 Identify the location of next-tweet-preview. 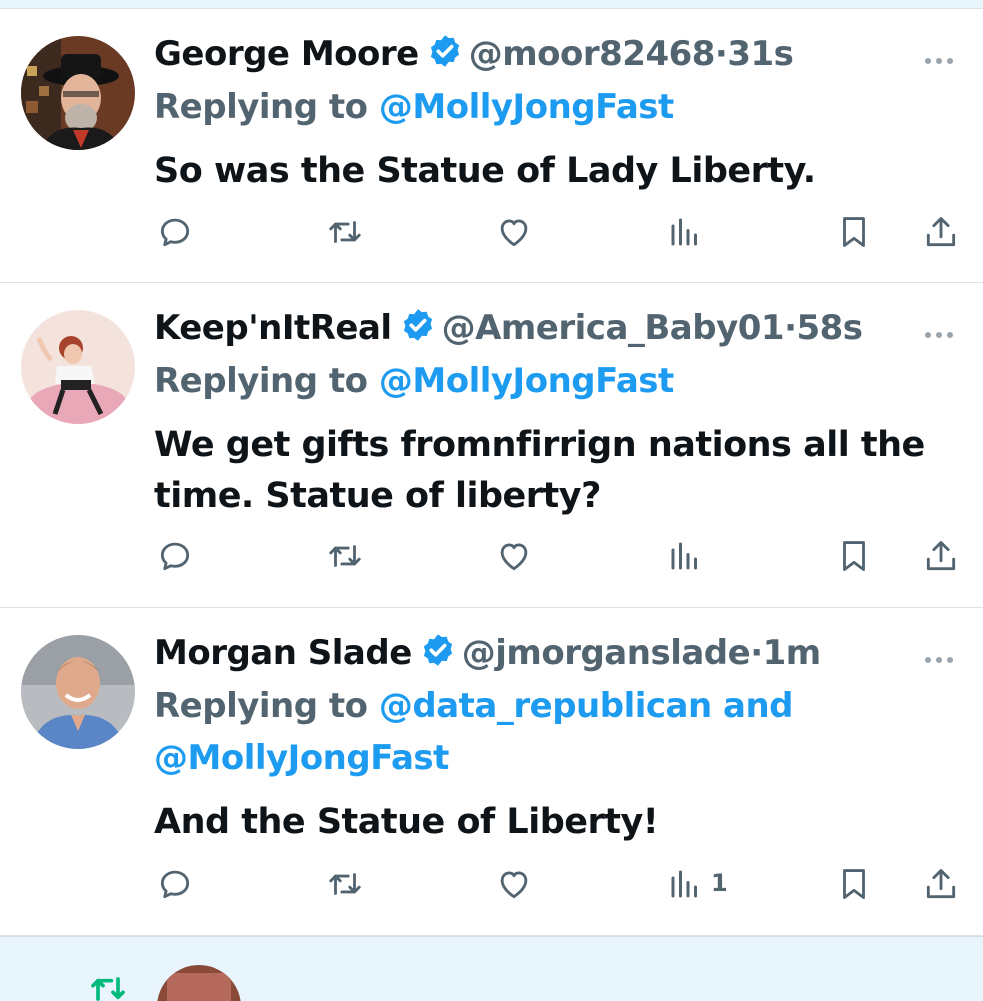
(491, 968).